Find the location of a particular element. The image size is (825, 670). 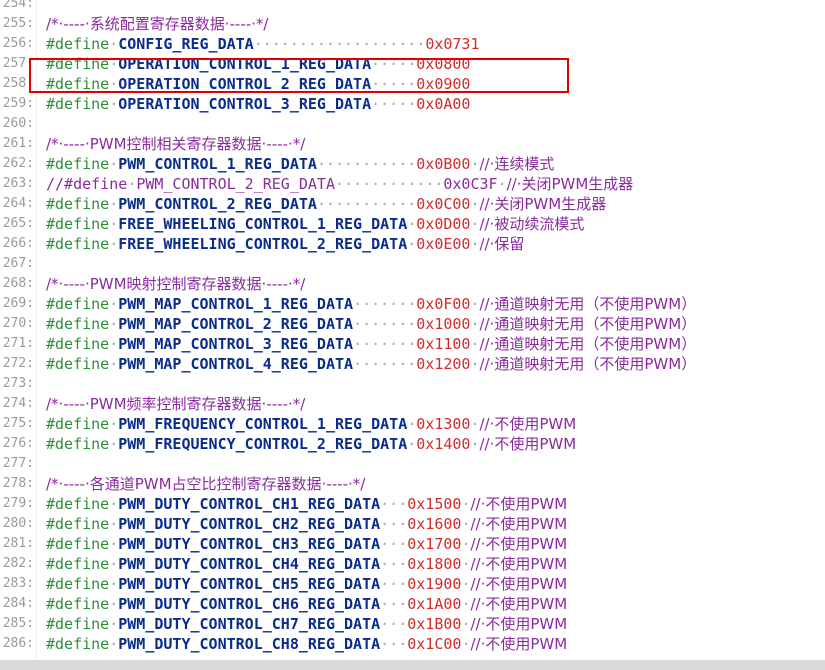

macro-value: 0x1700 is located at coordinates (434, 544).